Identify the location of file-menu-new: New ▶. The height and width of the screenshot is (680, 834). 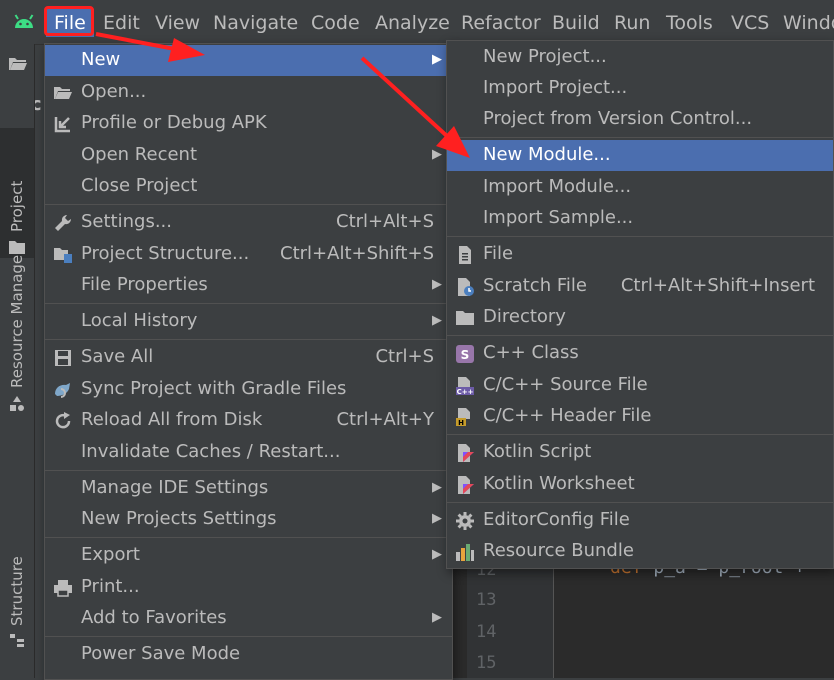
(248, 60).